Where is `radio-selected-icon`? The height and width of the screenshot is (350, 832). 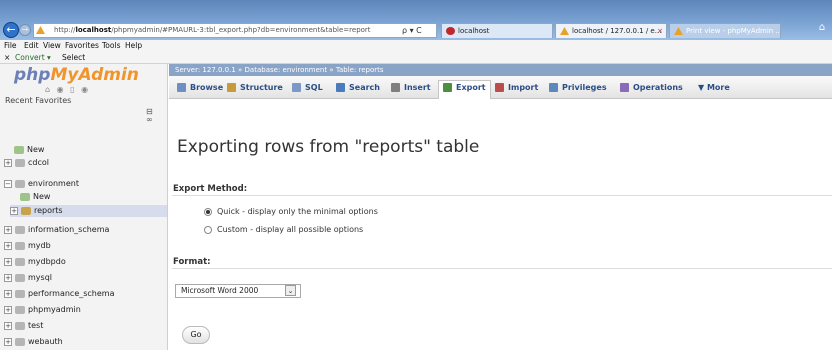
radio-selected-icon is located at coordinates (208, 211).